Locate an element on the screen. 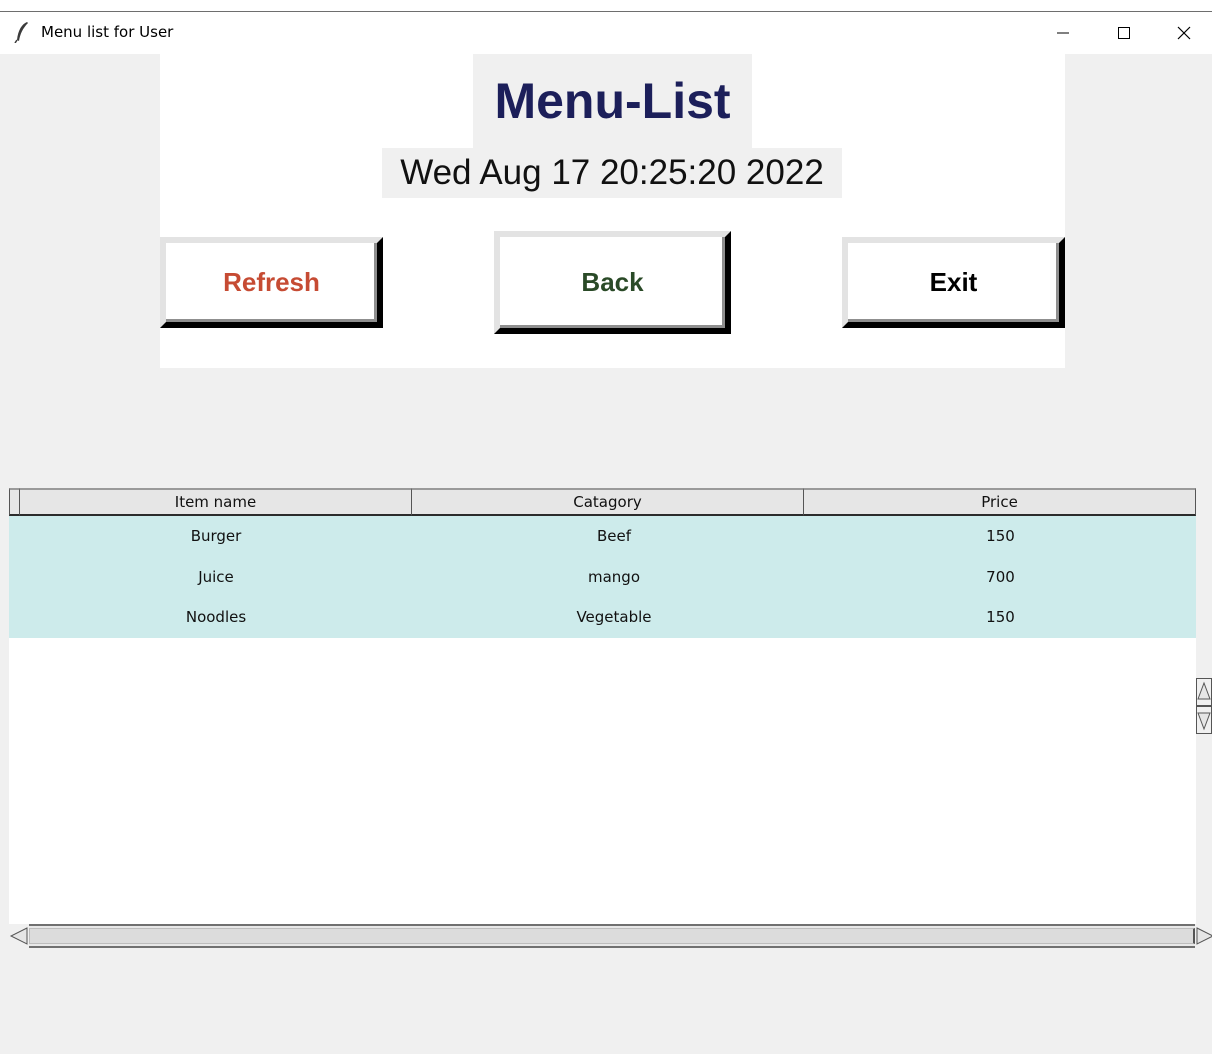  horizontal-scrollbar is located at coordinates (610, 936).